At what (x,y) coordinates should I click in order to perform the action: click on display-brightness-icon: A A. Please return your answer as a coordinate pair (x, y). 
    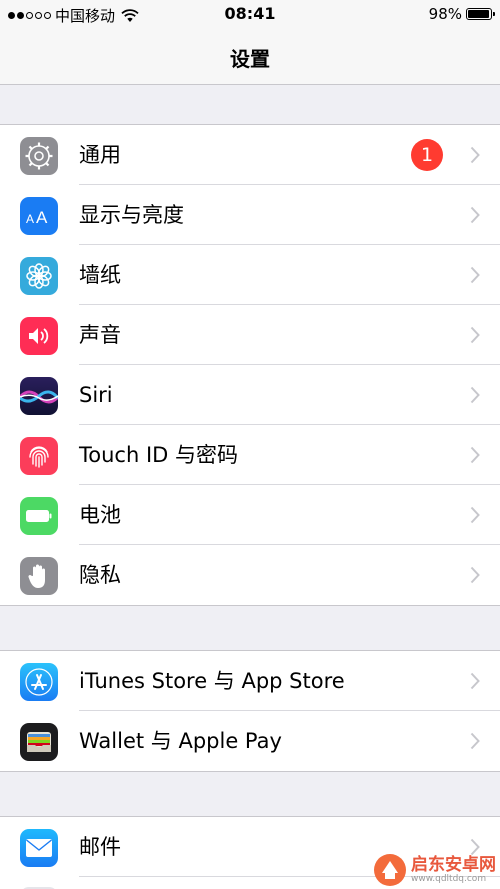
    Looking at the image, I should click on (39, 216).